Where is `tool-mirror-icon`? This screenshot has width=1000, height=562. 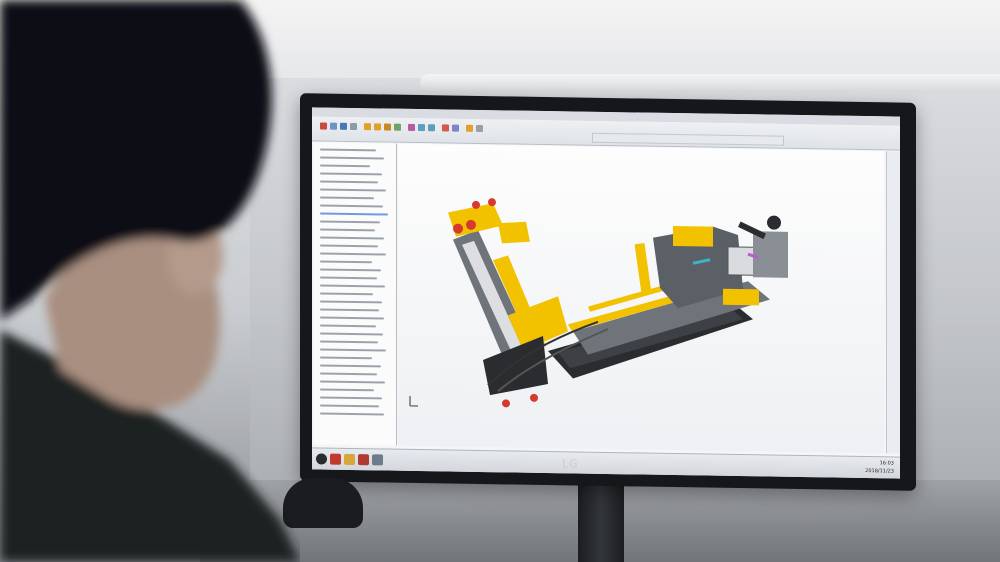 tool-mirror-icon is located at coordinates (455, 128).